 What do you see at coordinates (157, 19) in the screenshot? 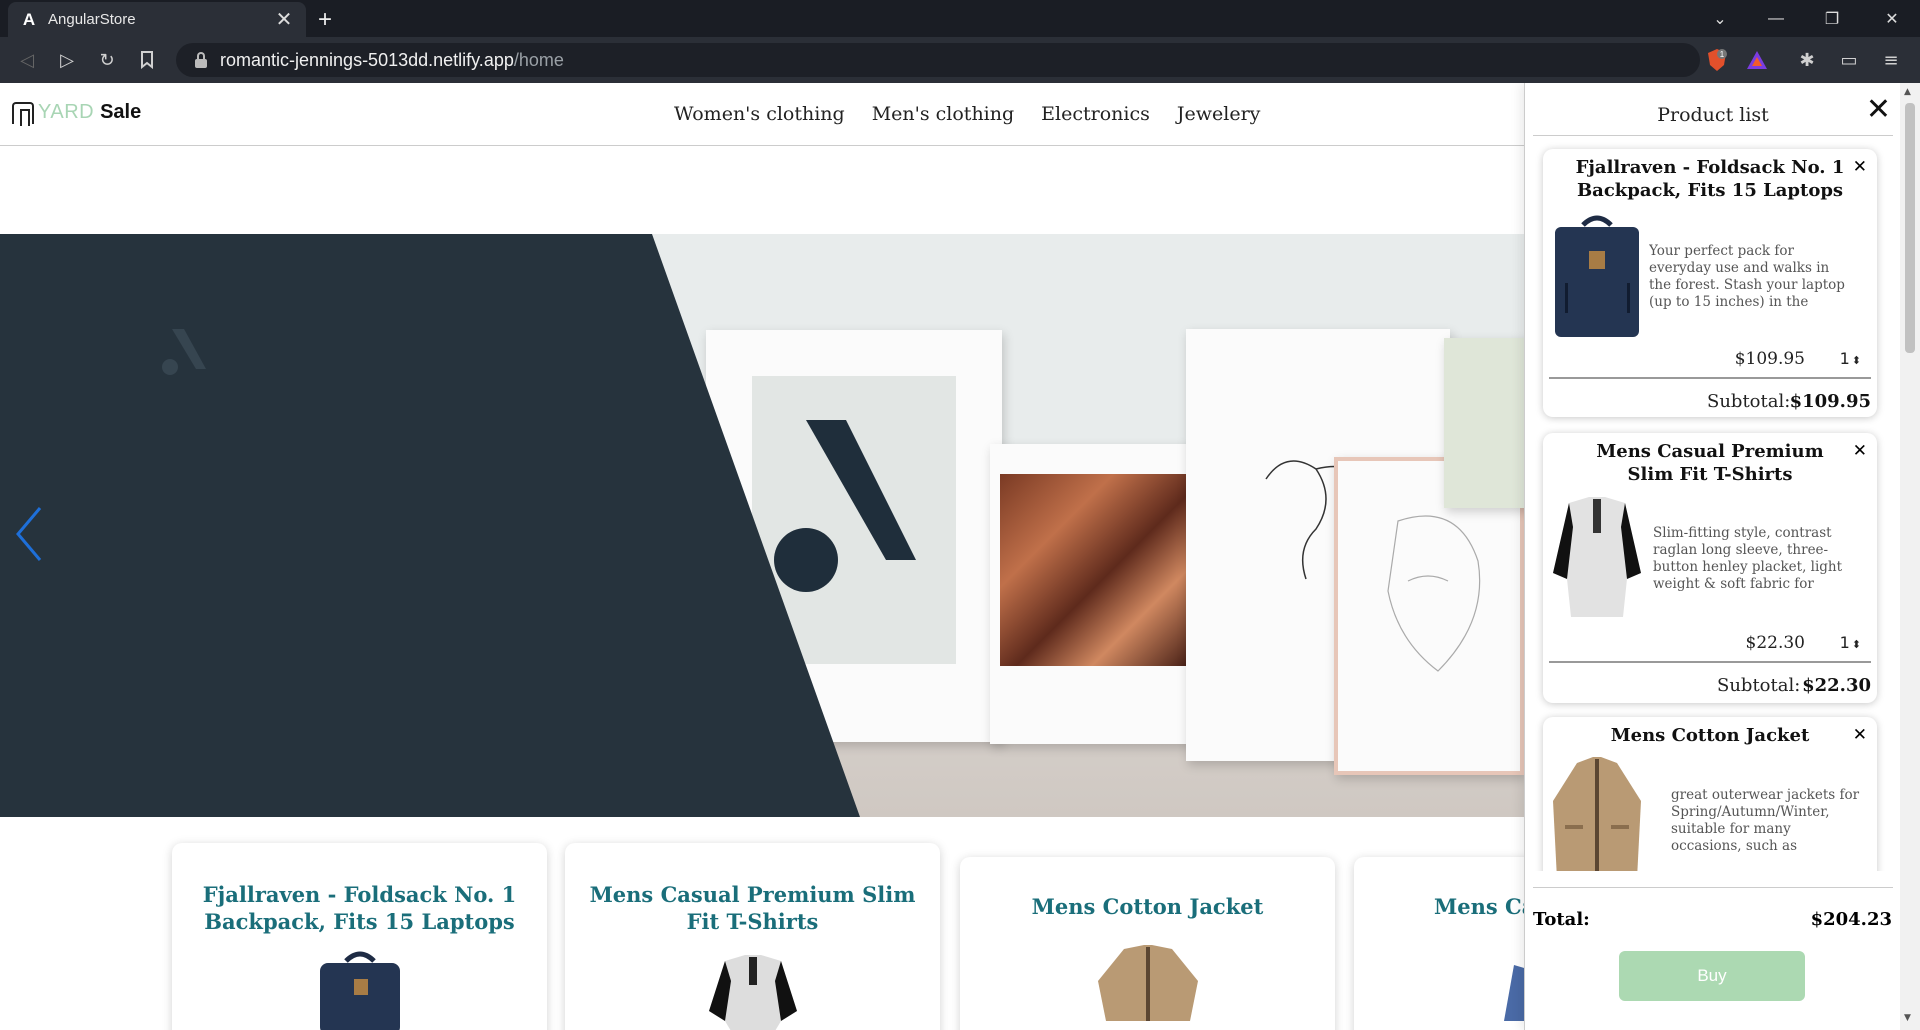
I see `browser-tab: A AngularStore ✕` at bounding box center [157, 19].